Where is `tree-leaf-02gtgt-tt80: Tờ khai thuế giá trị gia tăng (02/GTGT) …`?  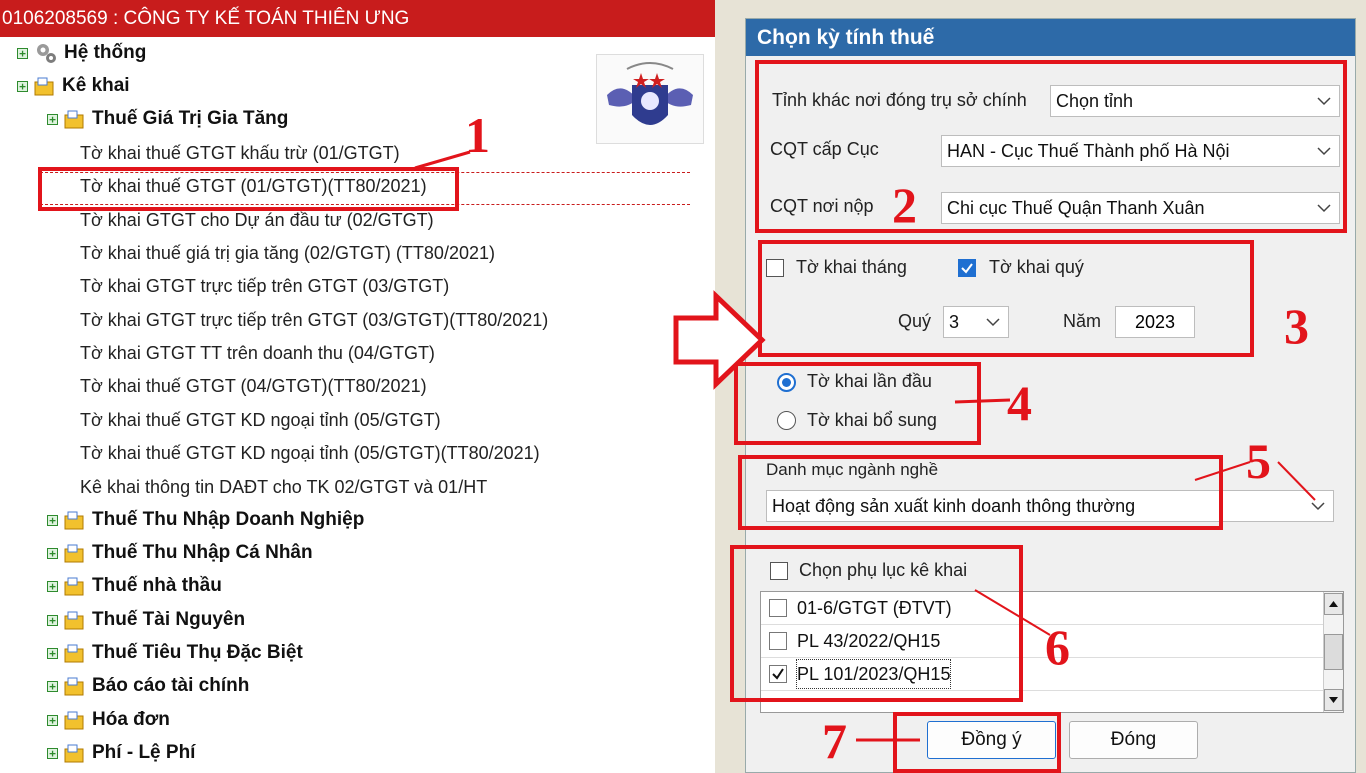 tree-leaf-02gtgt-tt80: Tờ khai thuế giá trị gia tăng (02/GTGT) … is located at coordinates (287, 253).